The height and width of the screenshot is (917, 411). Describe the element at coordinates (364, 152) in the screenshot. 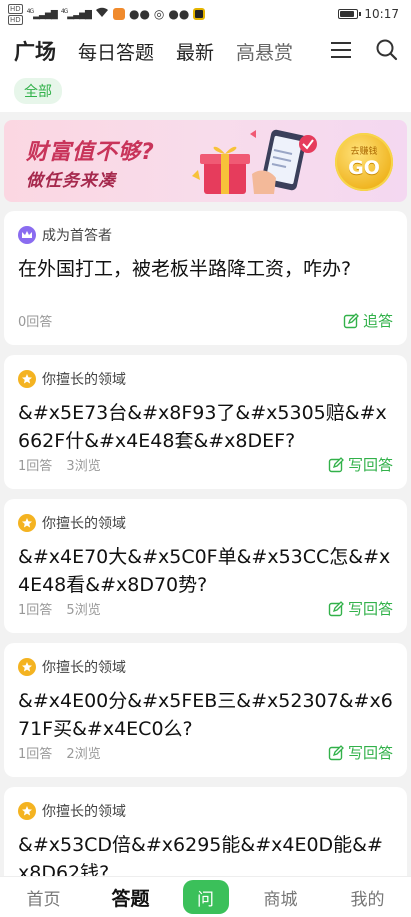

I see `go-earn-label: 去赚钱` at that location.